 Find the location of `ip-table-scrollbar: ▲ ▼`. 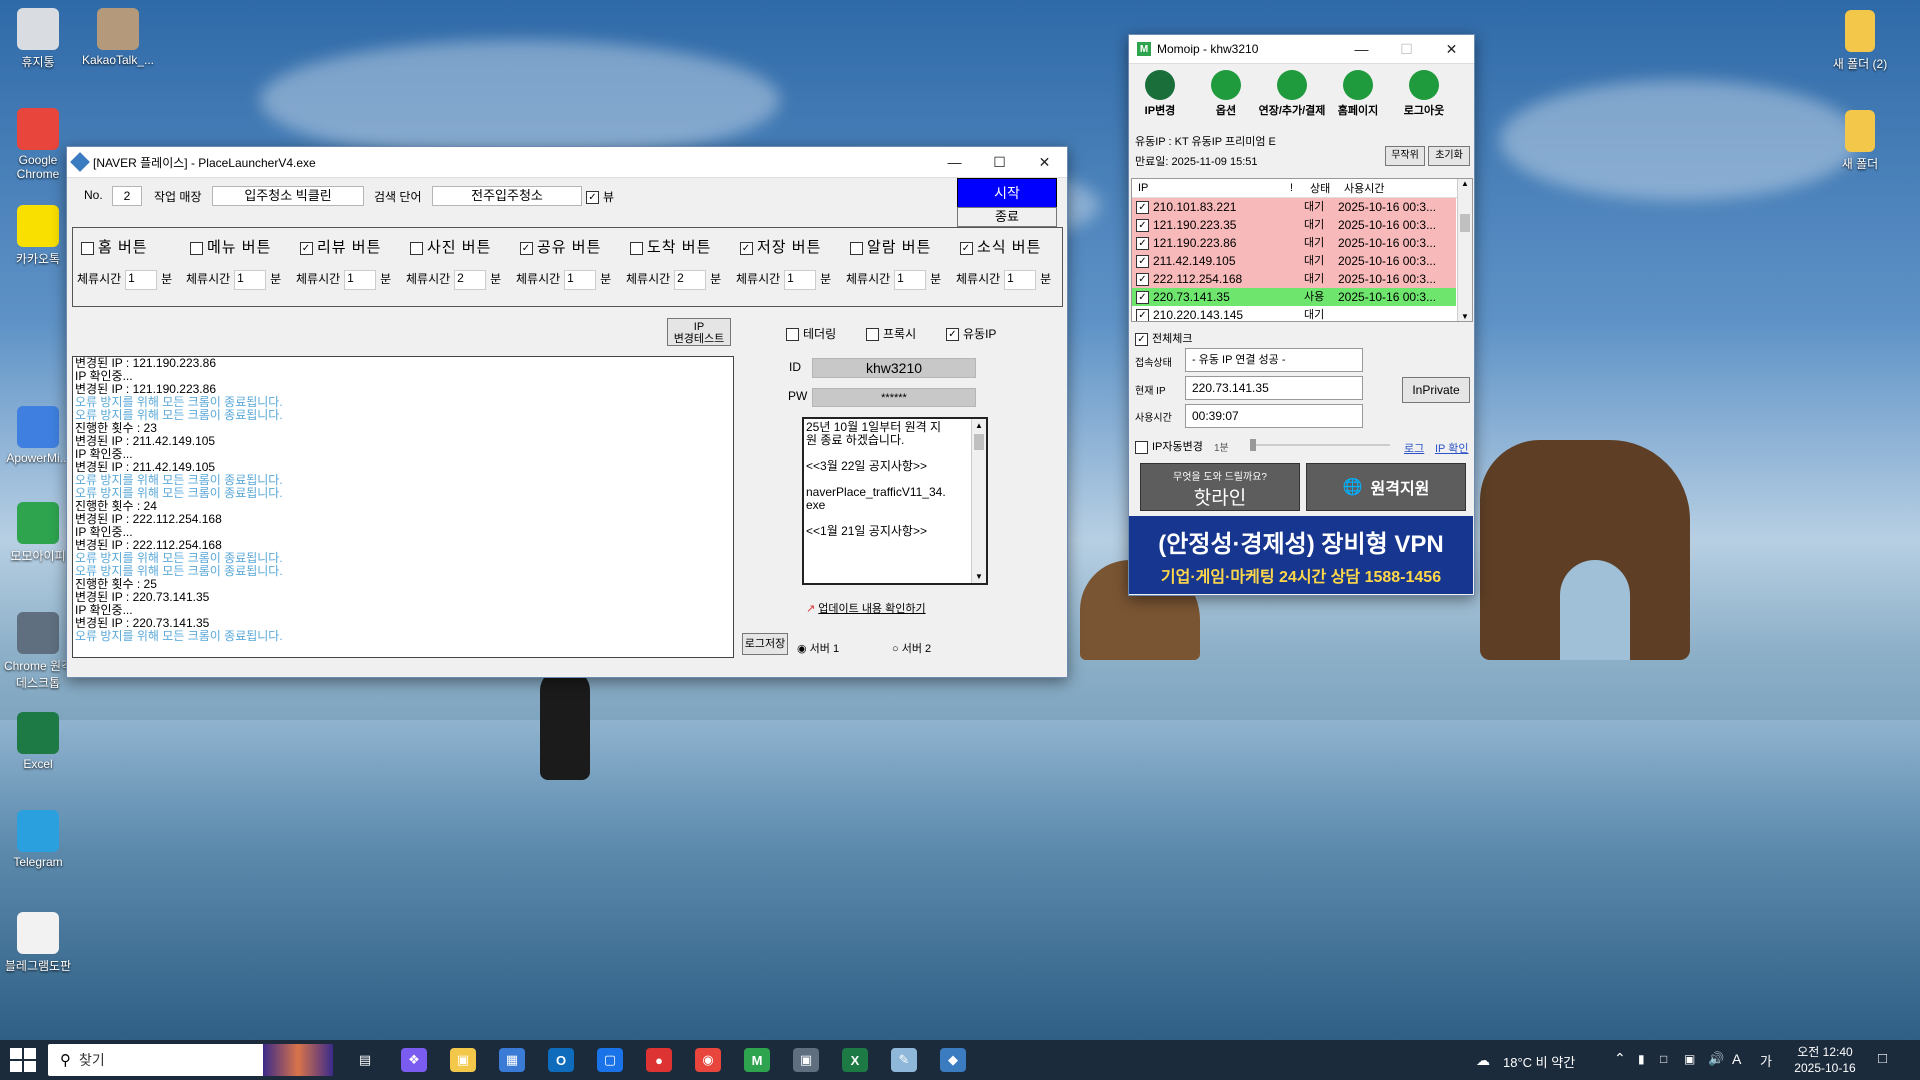

ip-table-scrollbar: ▲ ▼ is located at coordinates (1464, 250).